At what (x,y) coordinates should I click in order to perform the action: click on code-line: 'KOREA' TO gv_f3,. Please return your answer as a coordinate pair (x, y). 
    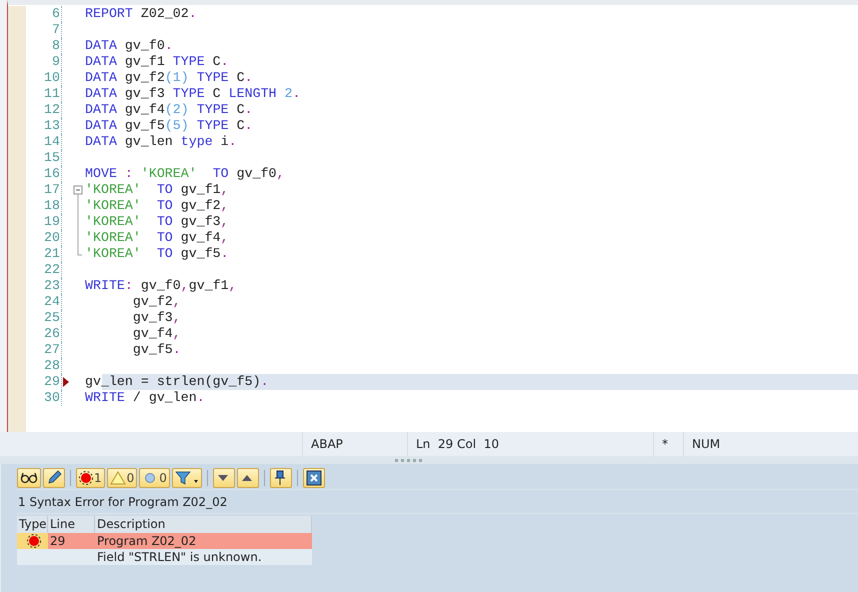
    Looking at the image, I should click on (157, 222).